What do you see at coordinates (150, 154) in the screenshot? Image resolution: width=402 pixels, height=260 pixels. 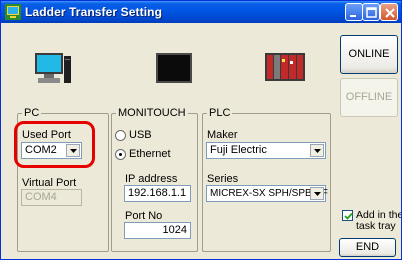 I see `ethernet-radio-label: Ethernet` at bounding box center [150, 154].